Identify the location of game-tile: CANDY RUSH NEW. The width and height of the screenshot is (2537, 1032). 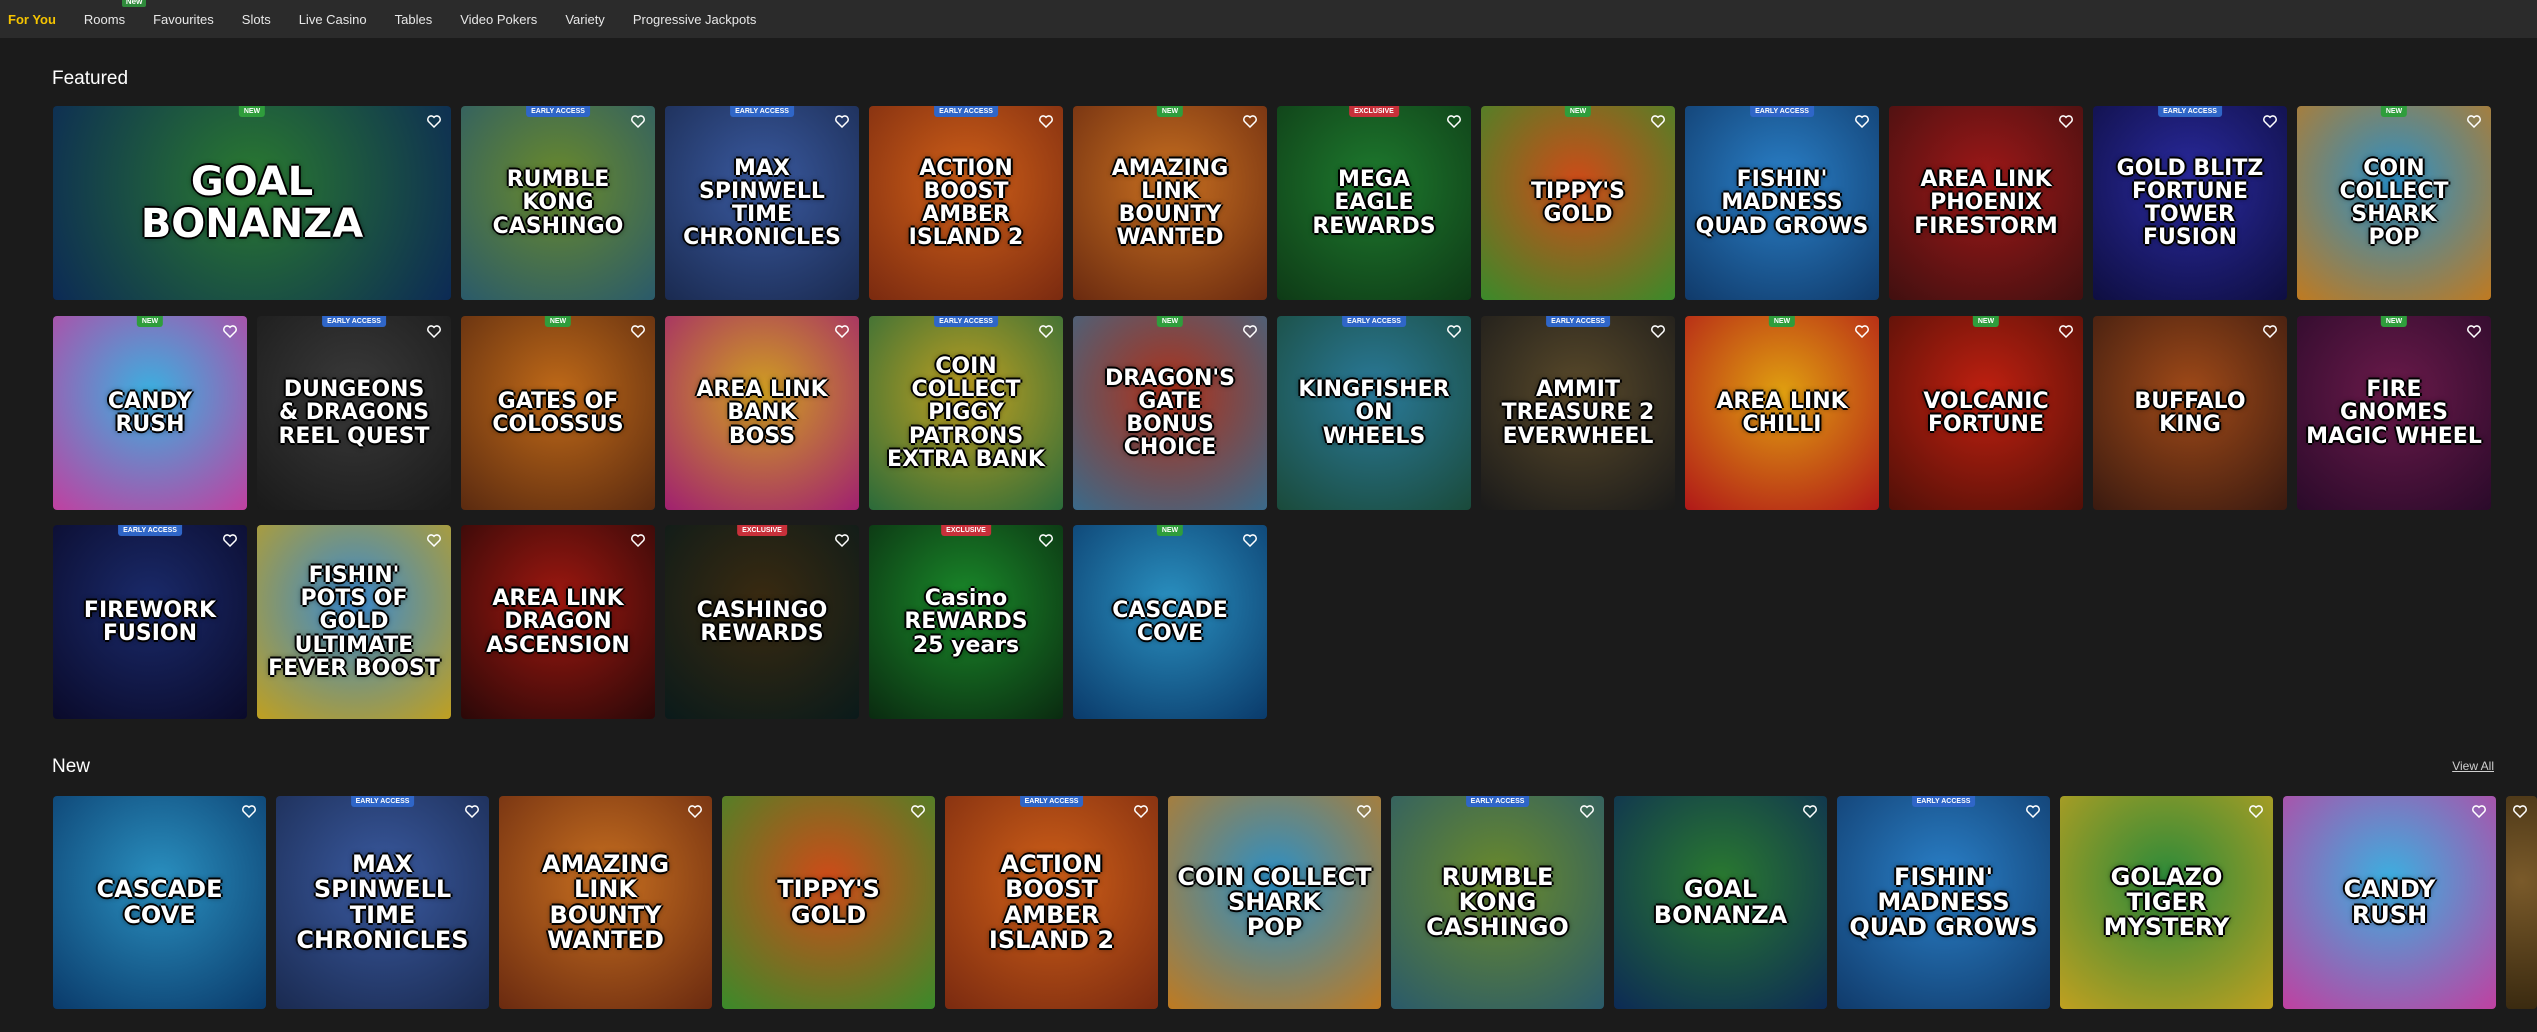
(150, 413).